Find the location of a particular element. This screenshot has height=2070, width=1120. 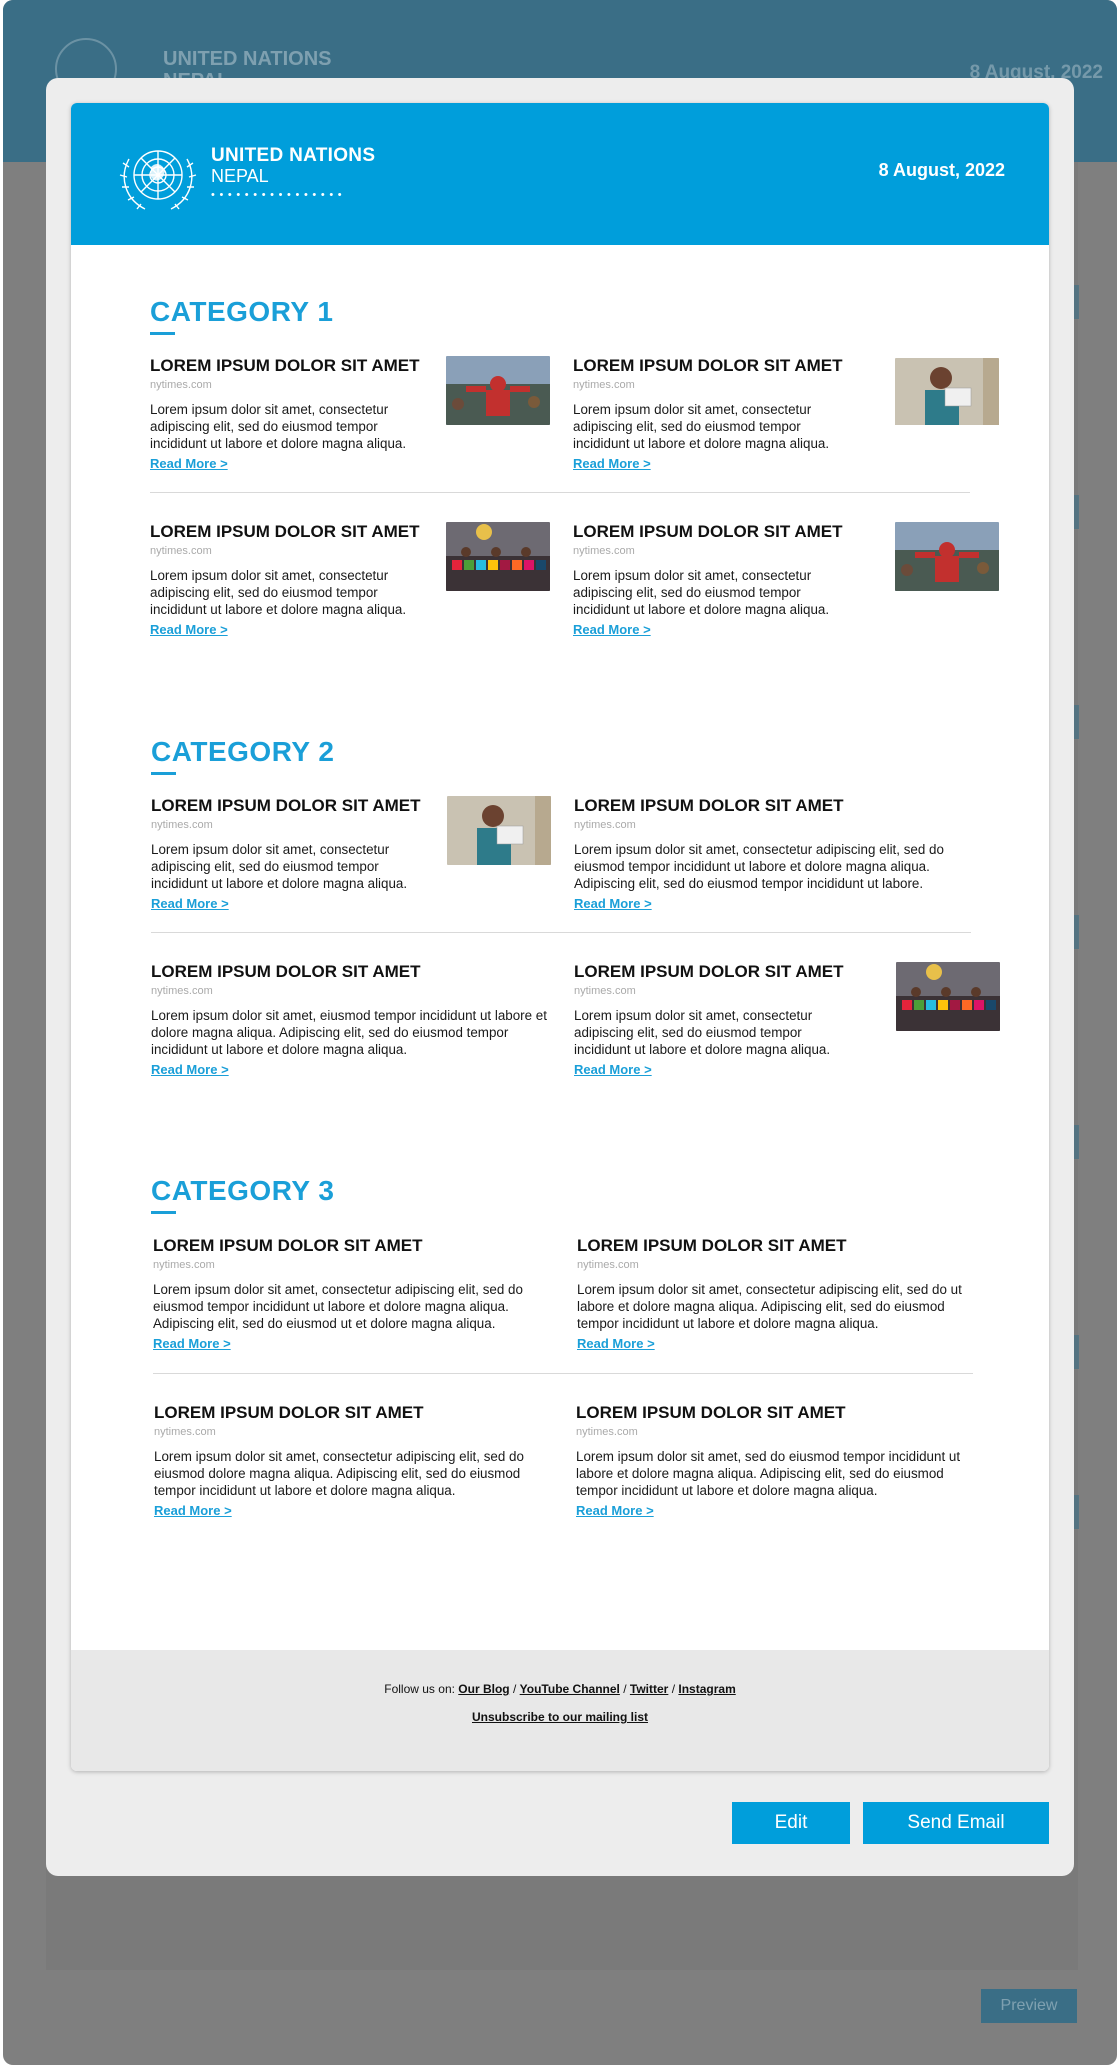

footer-link-youtube: YouTube Channel is located at coordinates (570, 1689).